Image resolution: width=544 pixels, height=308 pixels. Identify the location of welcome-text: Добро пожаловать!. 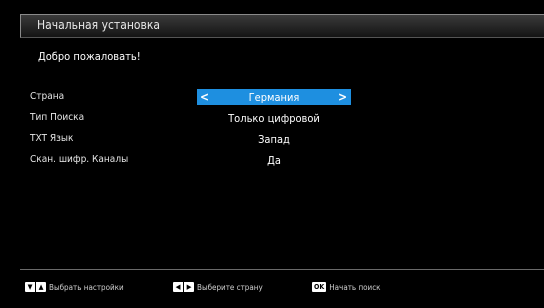
(89, 56).